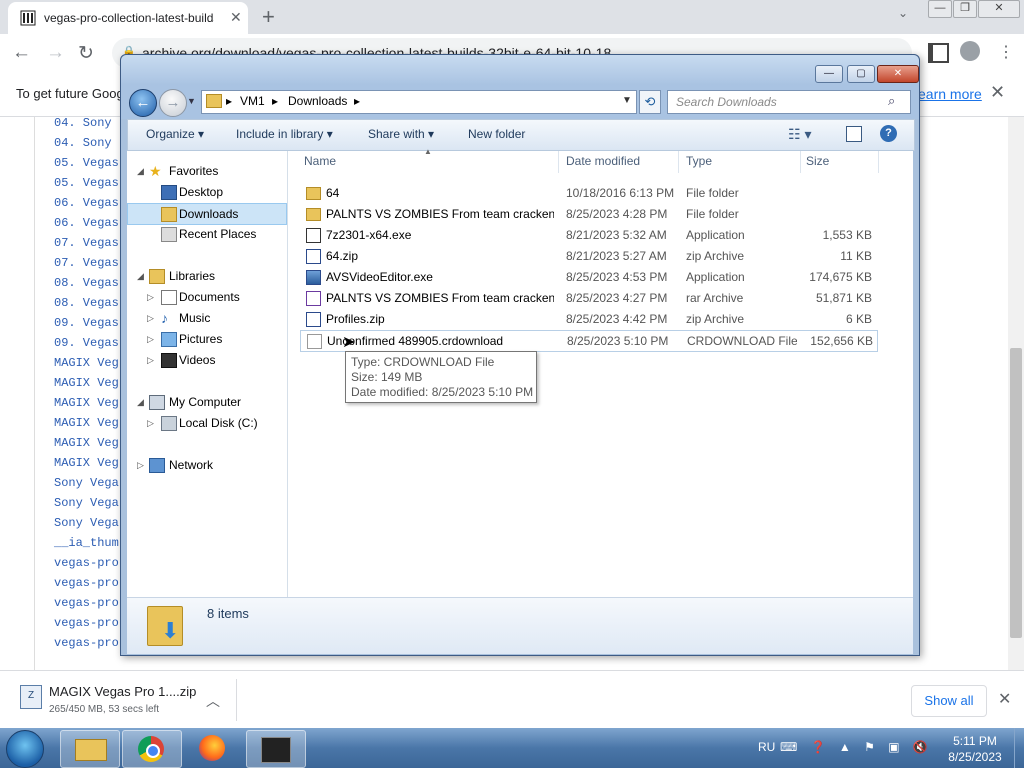  I want to click on profile-avatar, so click(970, 51).